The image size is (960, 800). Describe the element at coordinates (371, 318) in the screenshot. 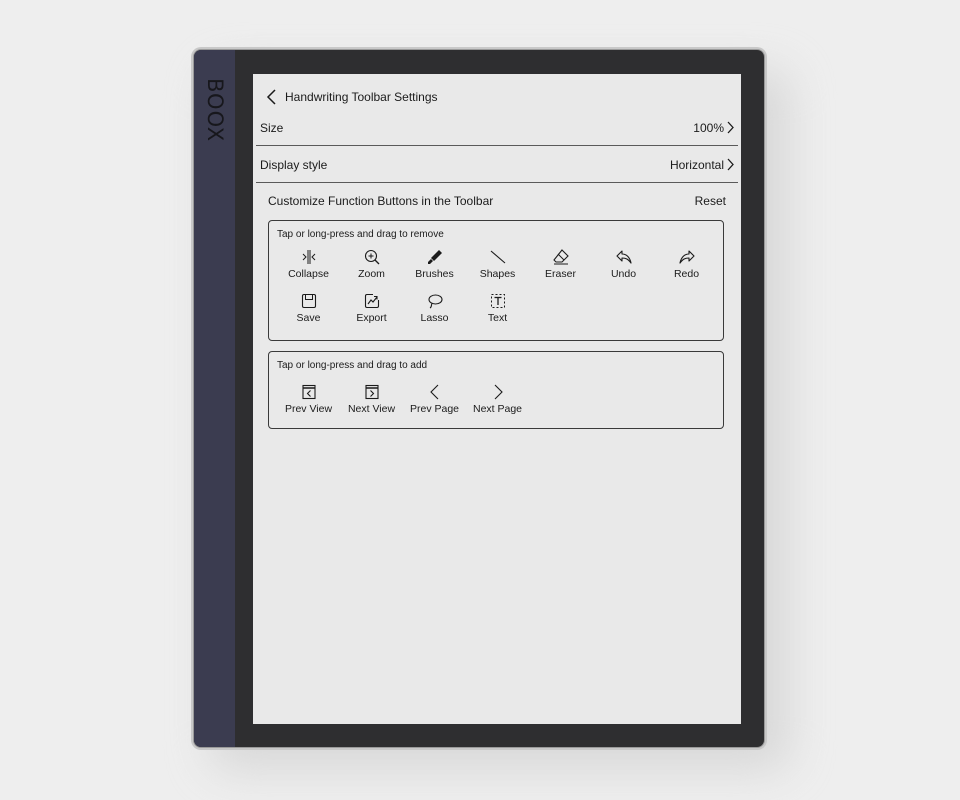

I see `button-label: Export` at that location.